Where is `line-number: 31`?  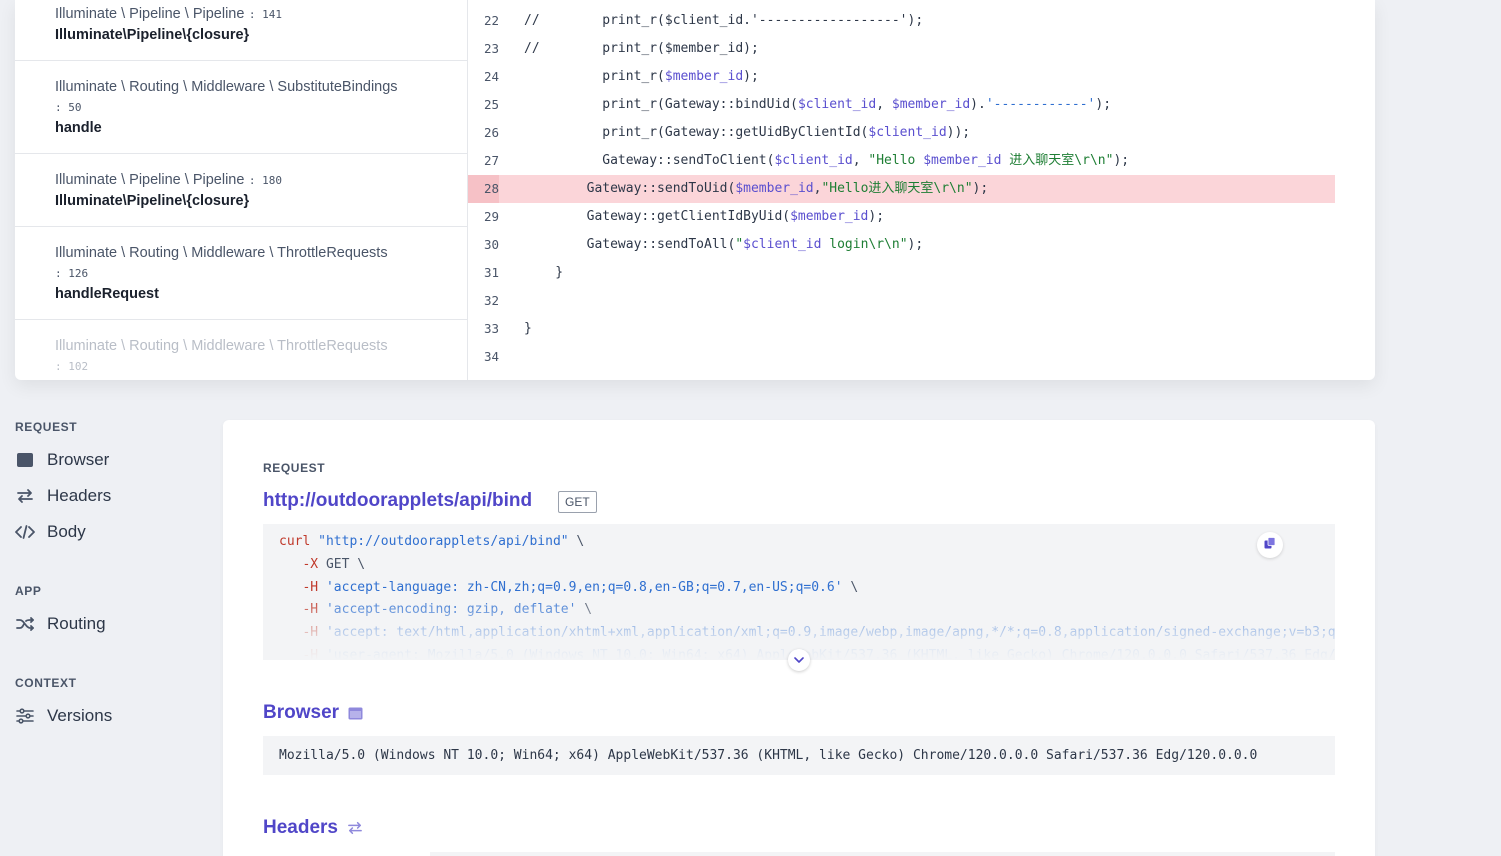 line-number: 31 is located at coordinates (491, 272).